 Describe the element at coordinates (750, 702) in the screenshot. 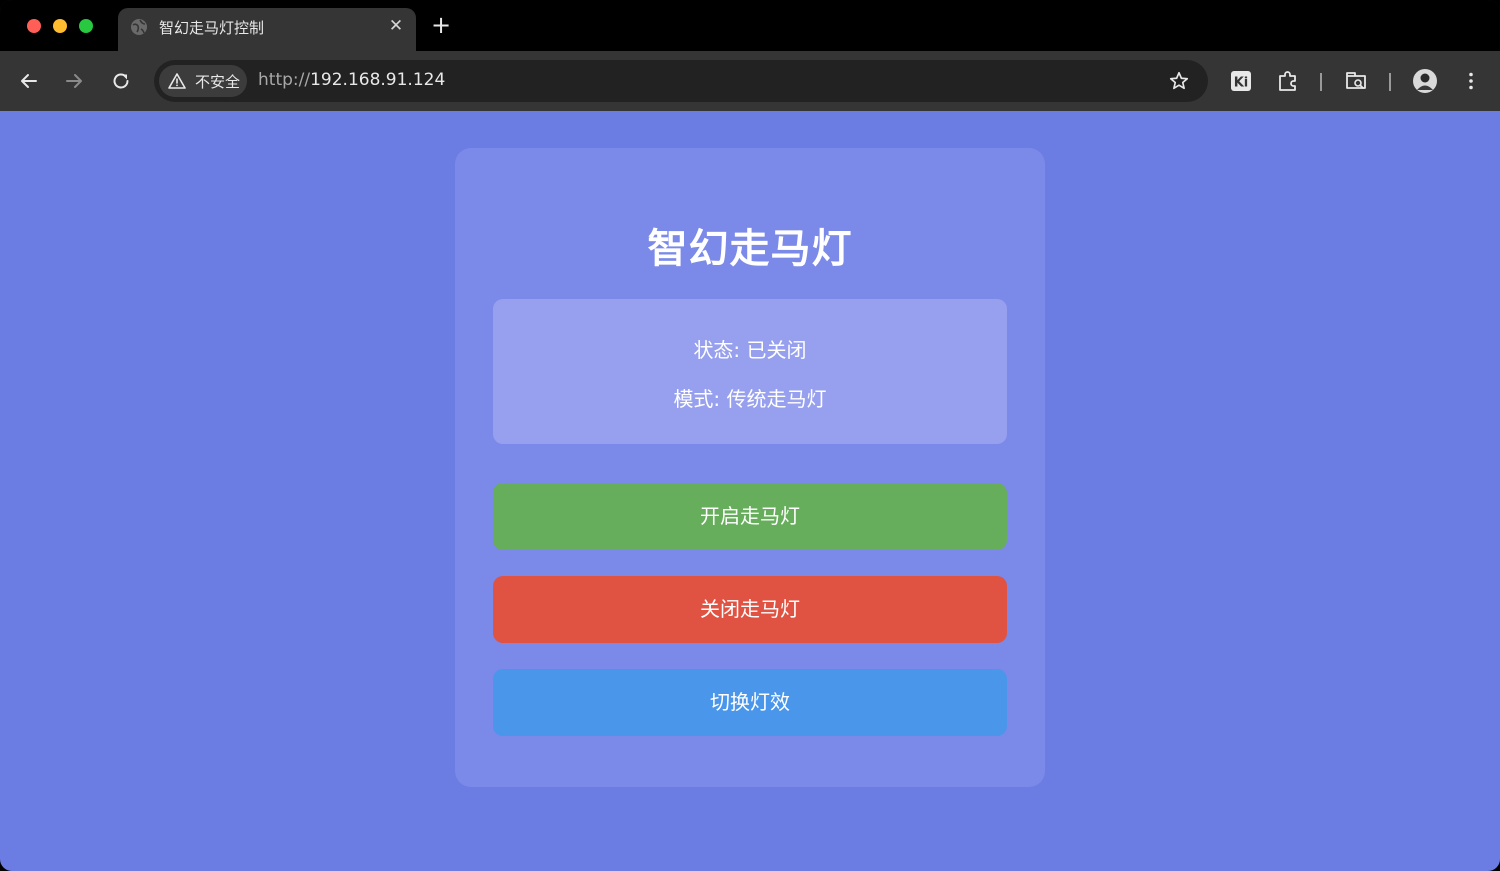

I see `switch-effect-button: 切换灯效` at that location.